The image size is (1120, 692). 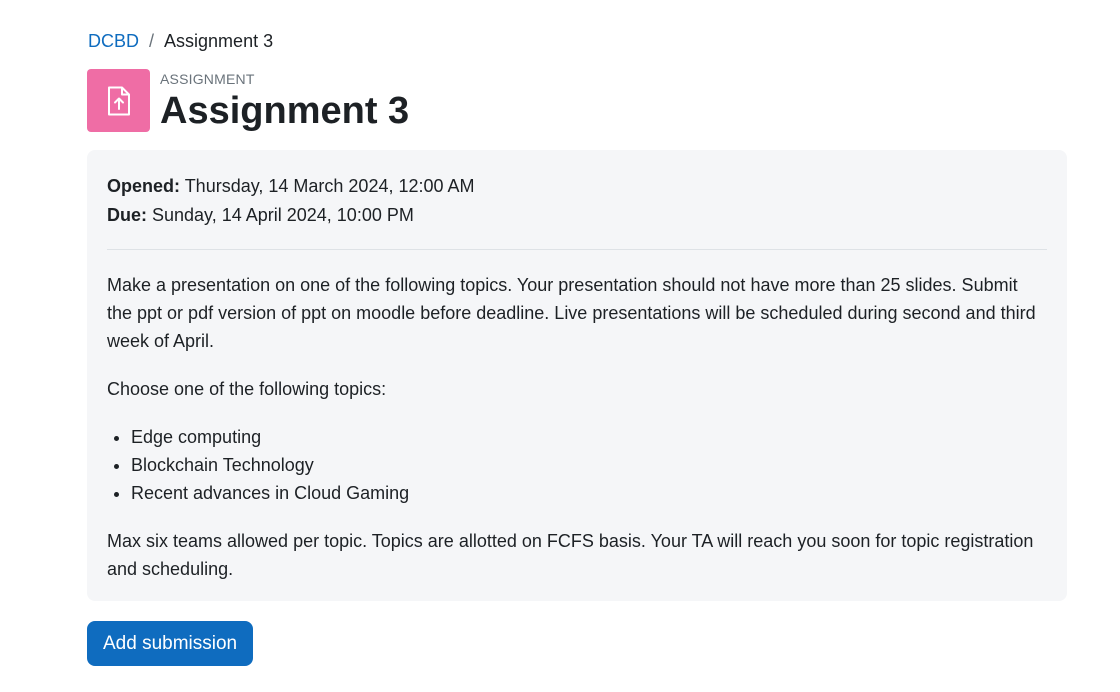 I want to click on due-value: Sunday, 14 April 2024, 10:00 PM, so click(x=280, y=215).